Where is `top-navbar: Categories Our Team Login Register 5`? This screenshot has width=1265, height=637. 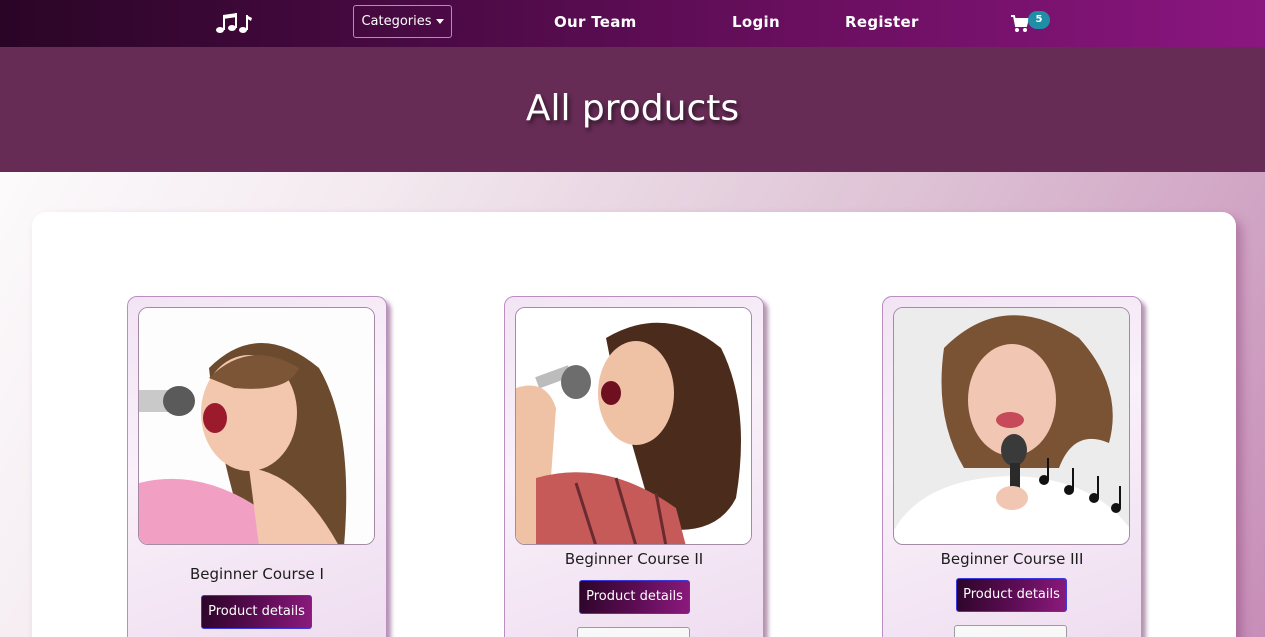 top-navbar: Categories Our Team Login Register 5 is located at coordinates (632, 23).